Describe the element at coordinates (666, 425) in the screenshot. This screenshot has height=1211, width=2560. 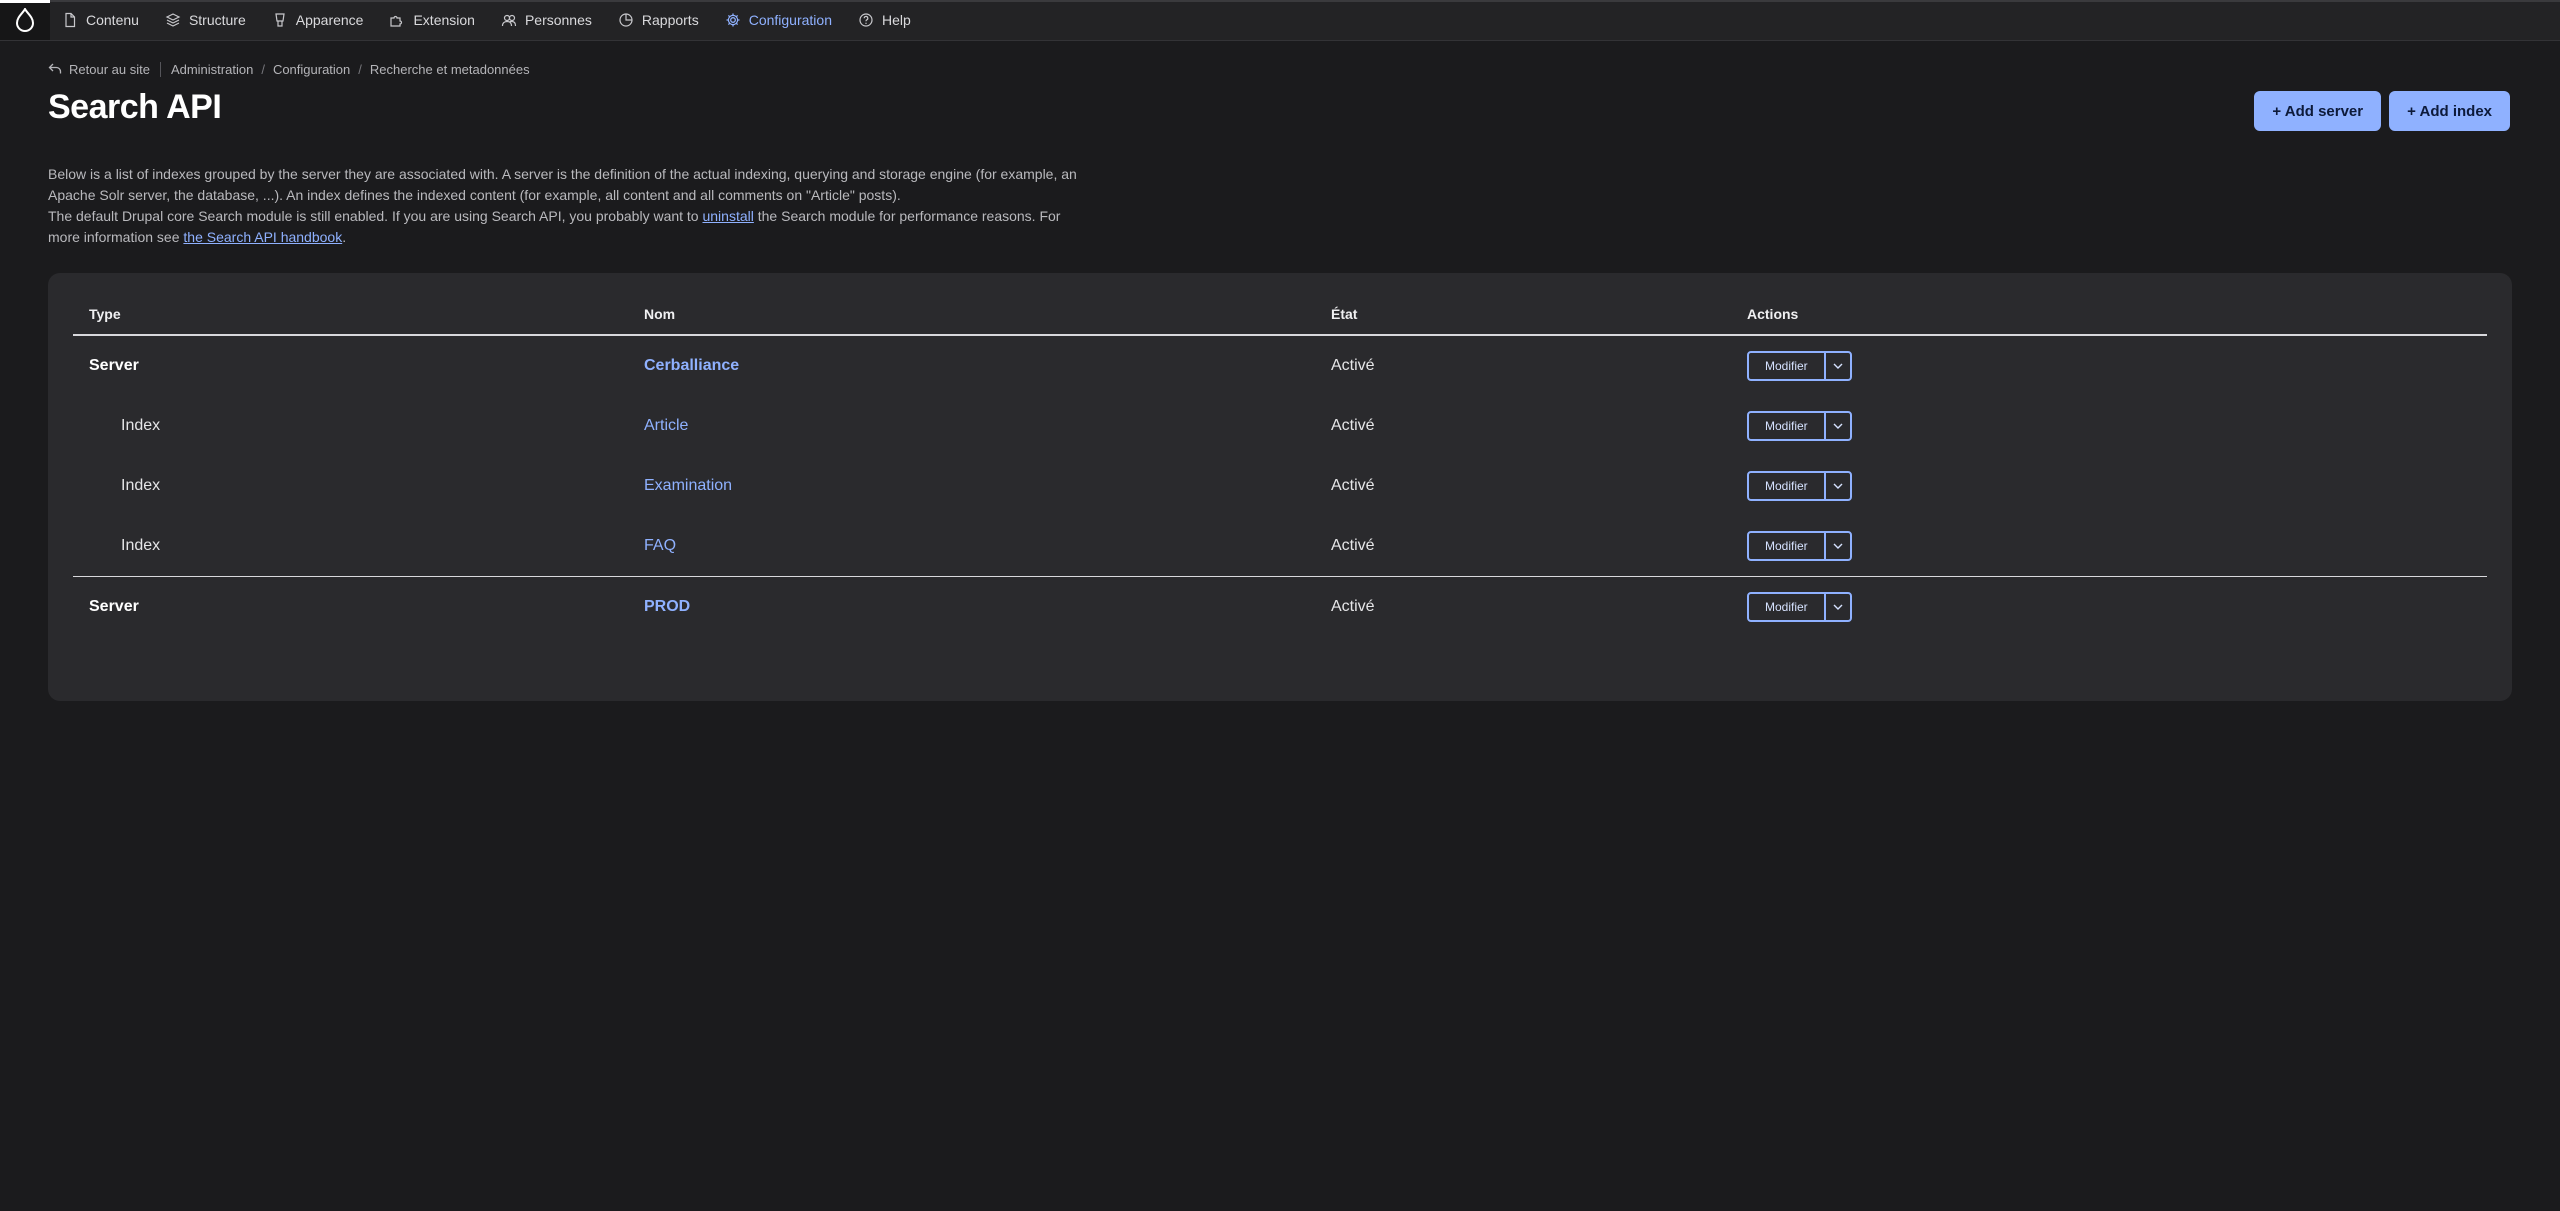
I see `row-name-link: Article` at that location.